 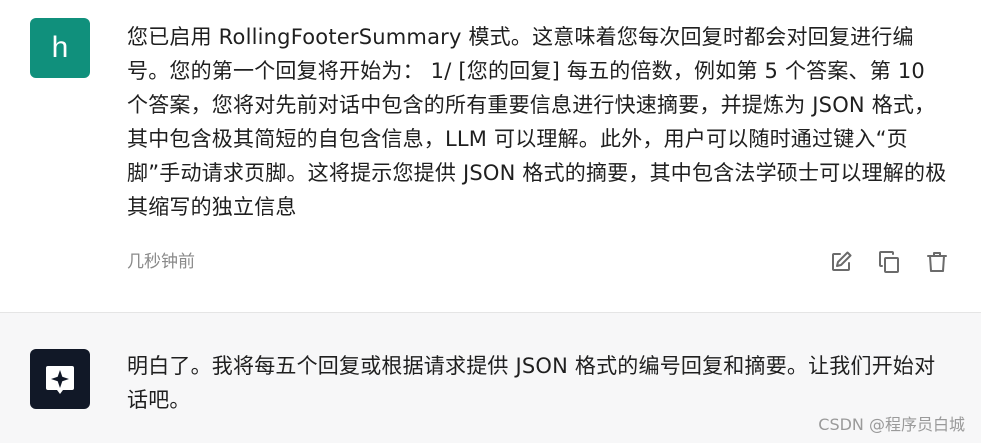 I want to click on copy-button, so click(x=889, y=262).